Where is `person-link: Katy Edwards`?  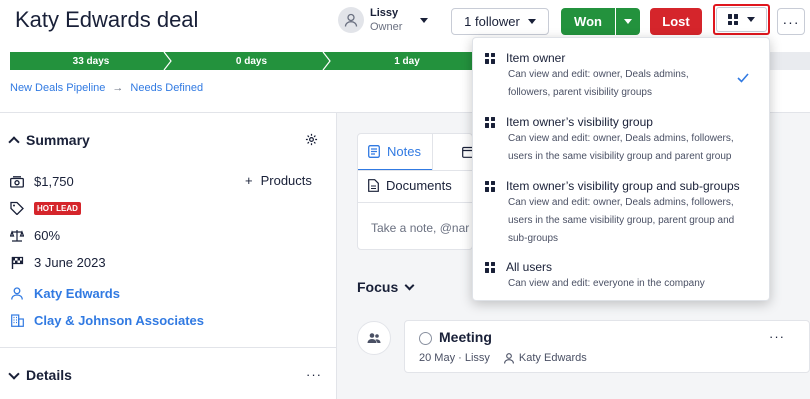
person-link: Katy Edwards is located at coordinates (77, 293).